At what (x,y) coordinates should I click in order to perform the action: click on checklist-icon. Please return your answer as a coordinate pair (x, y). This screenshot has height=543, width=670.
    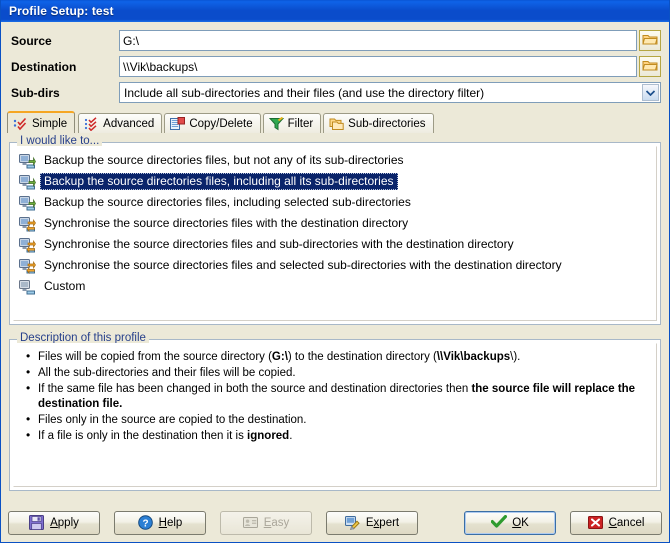
    Looking at the image, I should click on (20, 124).